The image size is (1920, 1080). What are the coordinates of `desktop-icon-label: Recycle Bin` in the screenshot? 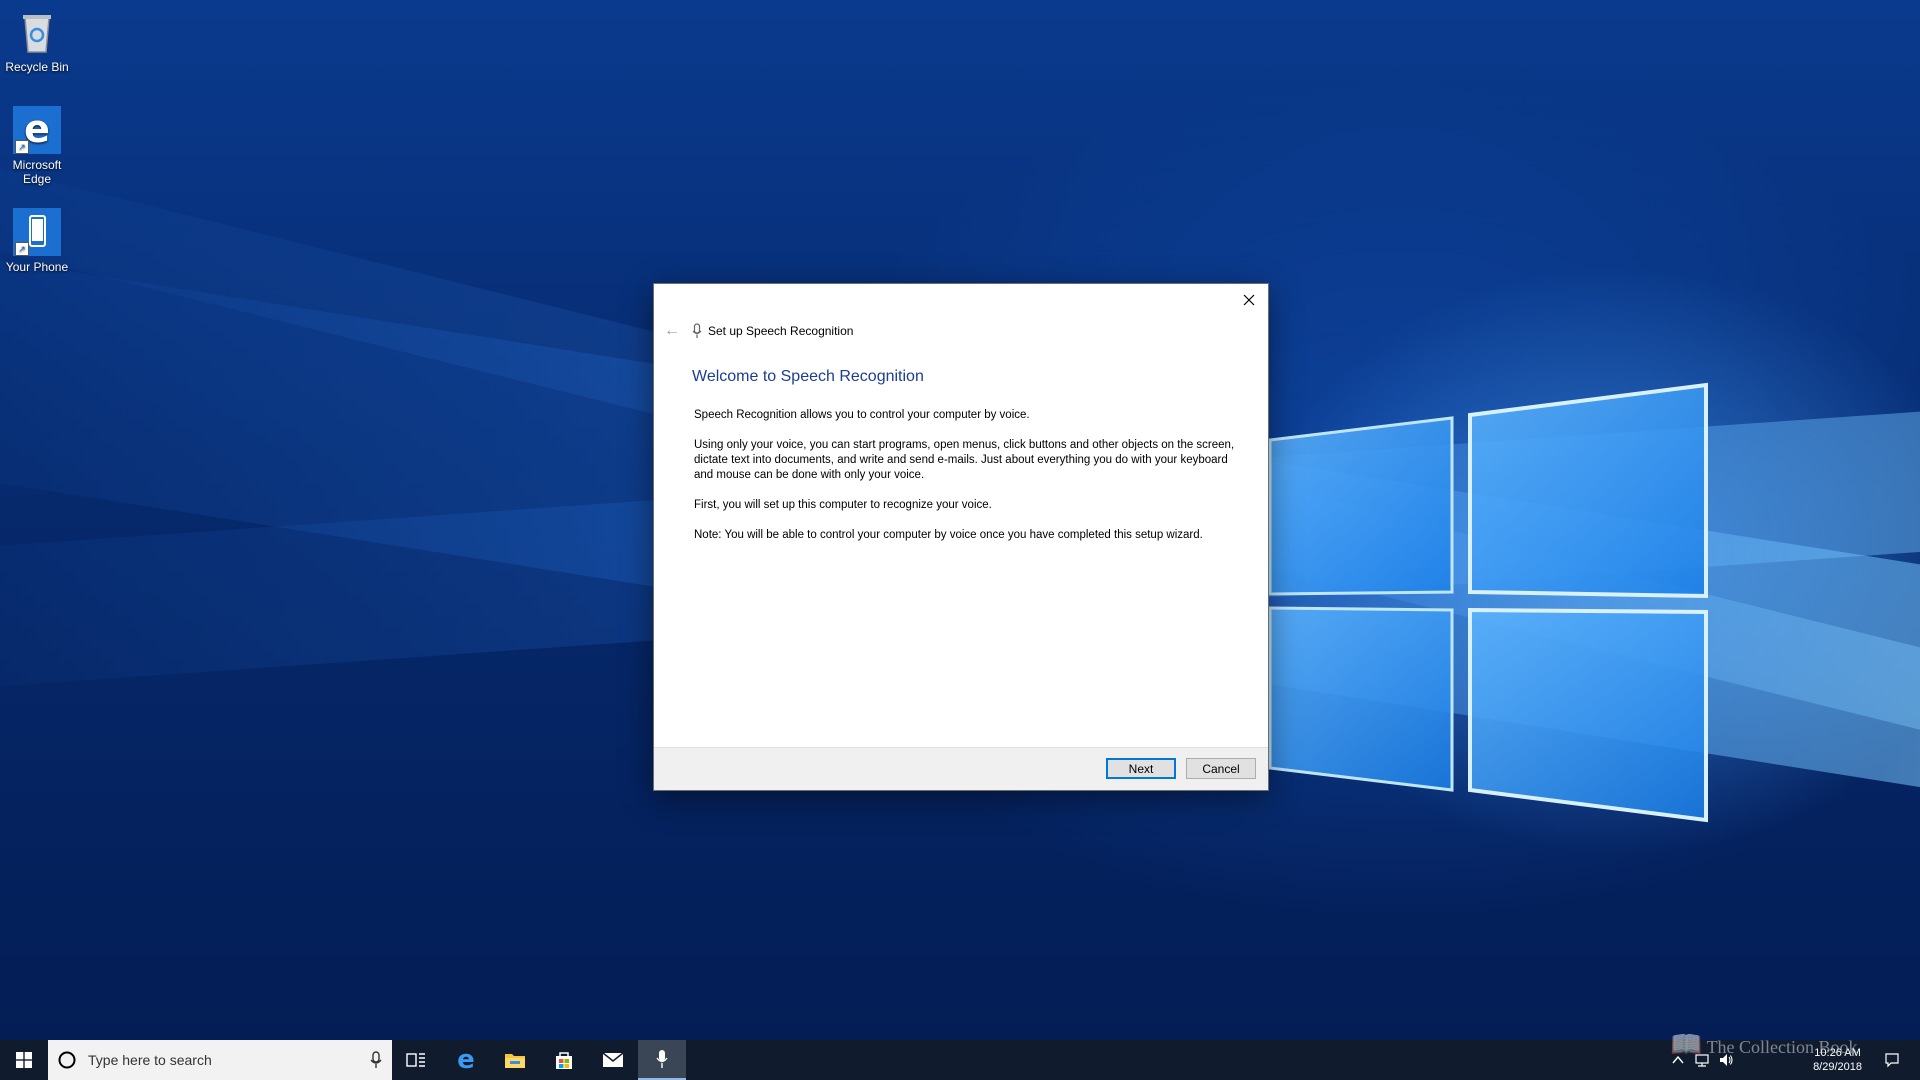 It's located at (37, 67).